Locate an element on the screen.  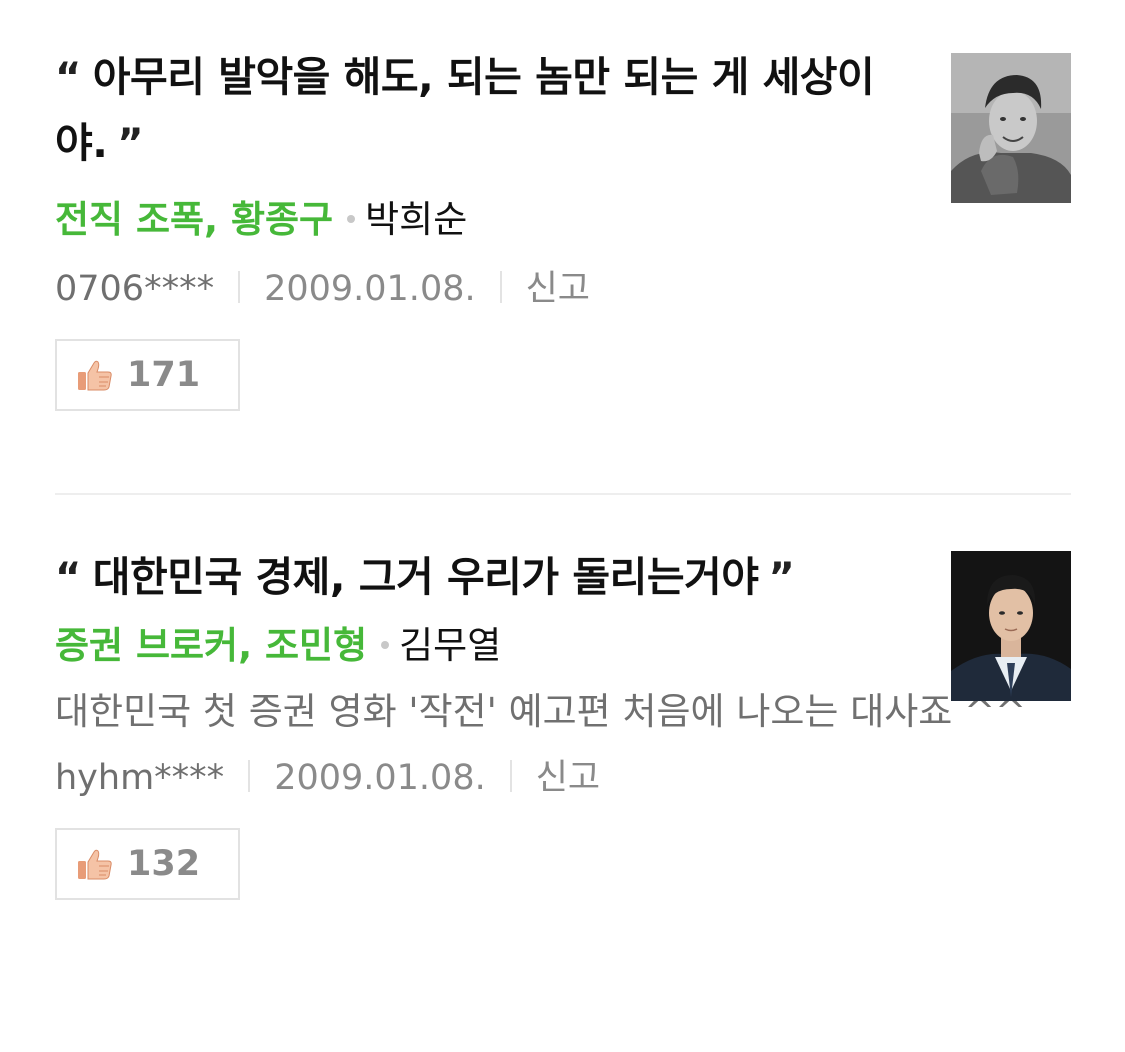
role-name-link: 전직 조폭, 황종구 is located at coordinates (194, 219).